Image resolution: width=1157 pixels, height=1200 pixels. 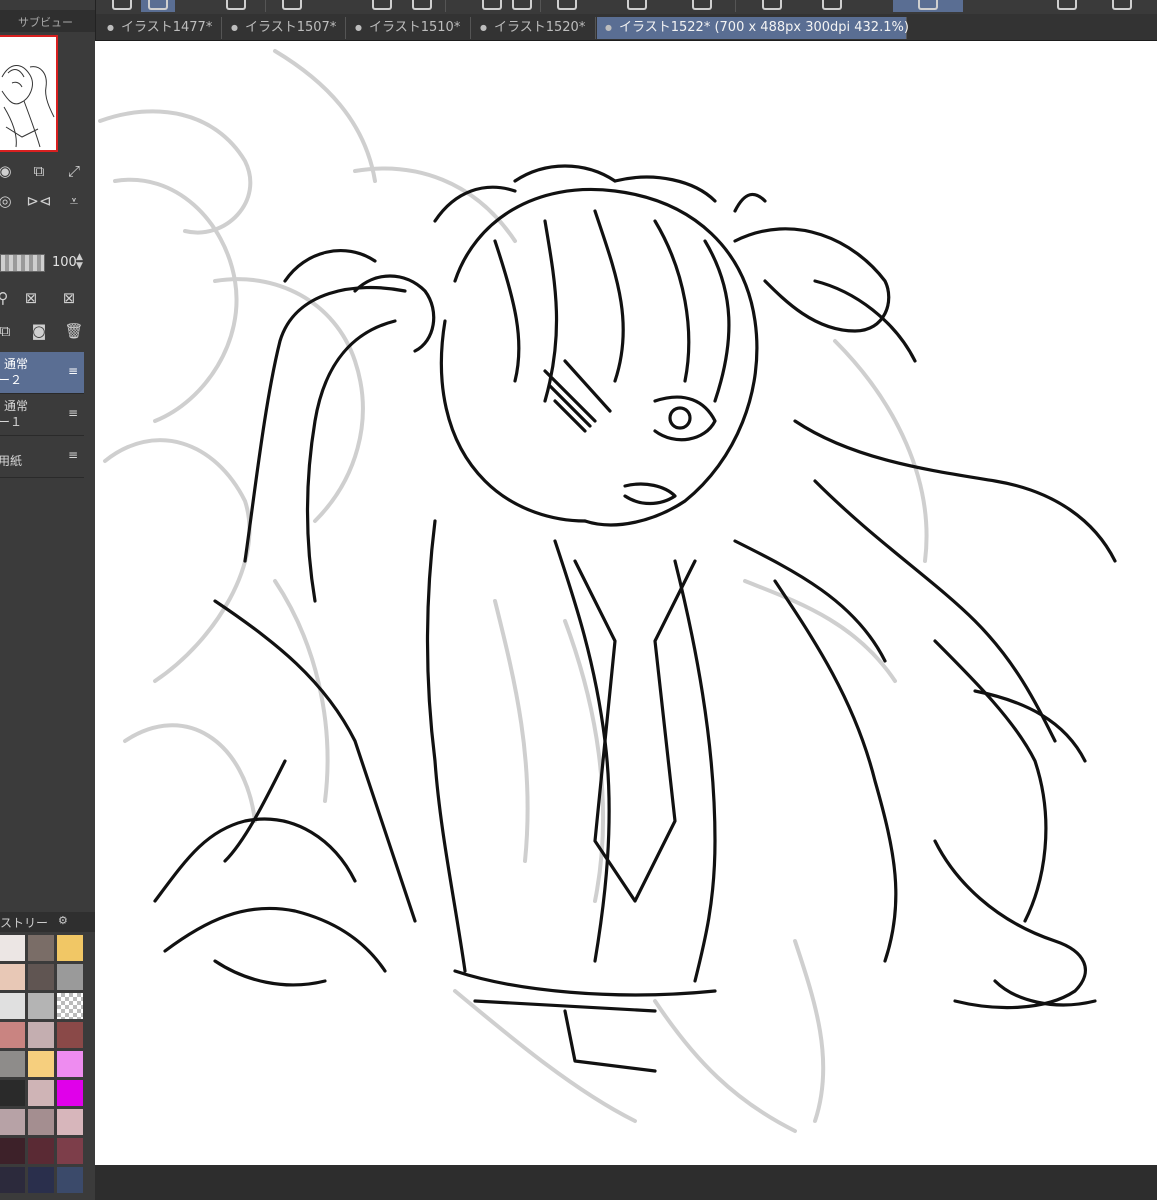 What do you see at coordinates (534, 28) in the screenshot?
I see `tab-illust-1520: イラスト1520*` at bounding box center [534, 28].